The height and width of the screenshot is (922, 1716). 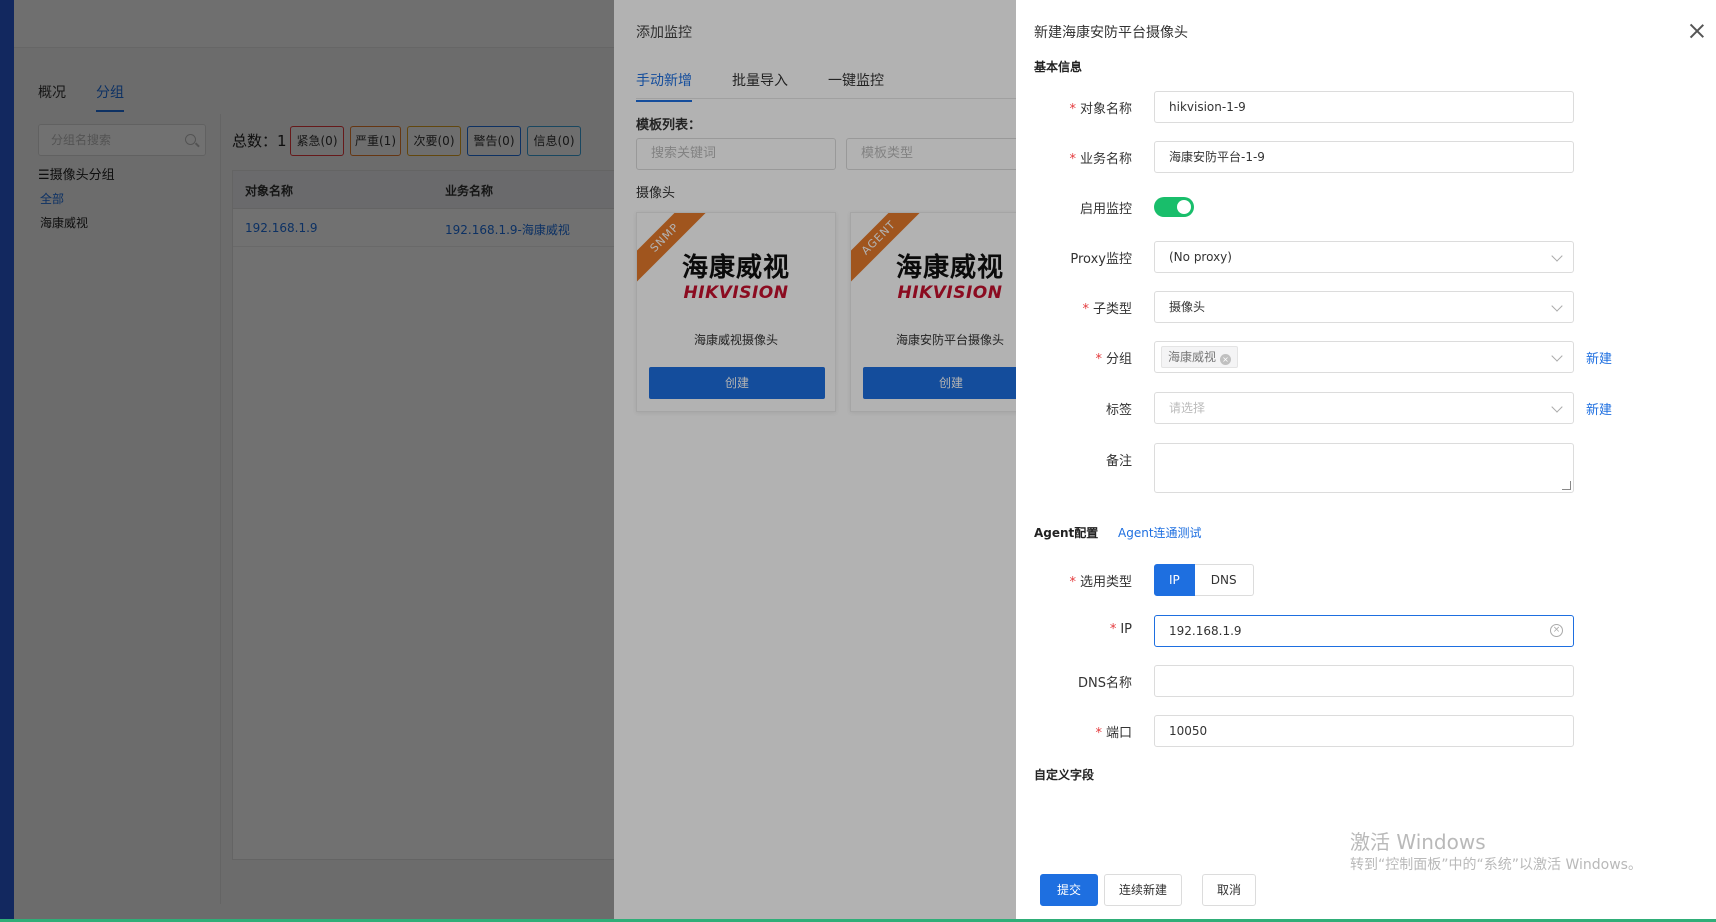 What do you see at coordinates (1364, 107) in the screenshot?
I see `object-name-input: hikvision-1-9` at bounding box center [1364, 107].